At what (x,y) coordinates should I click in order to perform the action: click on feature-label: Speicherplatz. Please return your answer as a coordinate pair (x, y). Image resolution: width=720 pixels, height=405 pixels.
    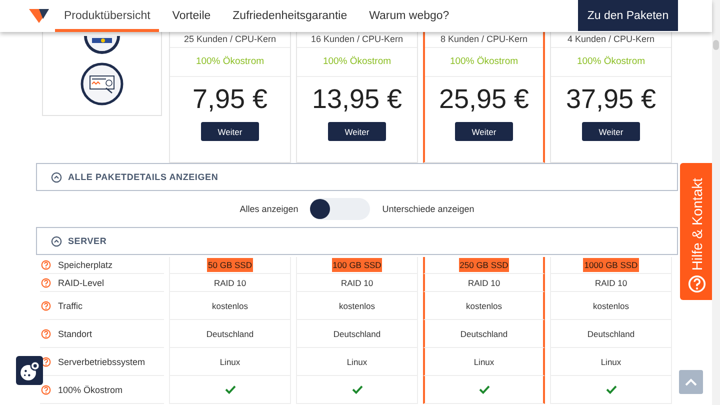
    Looking at the image, I should click on (85, 265).